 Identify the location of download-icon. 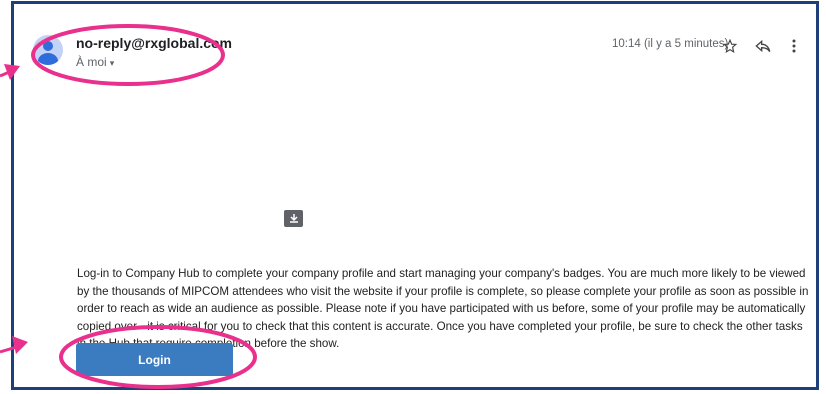
(293, 218).